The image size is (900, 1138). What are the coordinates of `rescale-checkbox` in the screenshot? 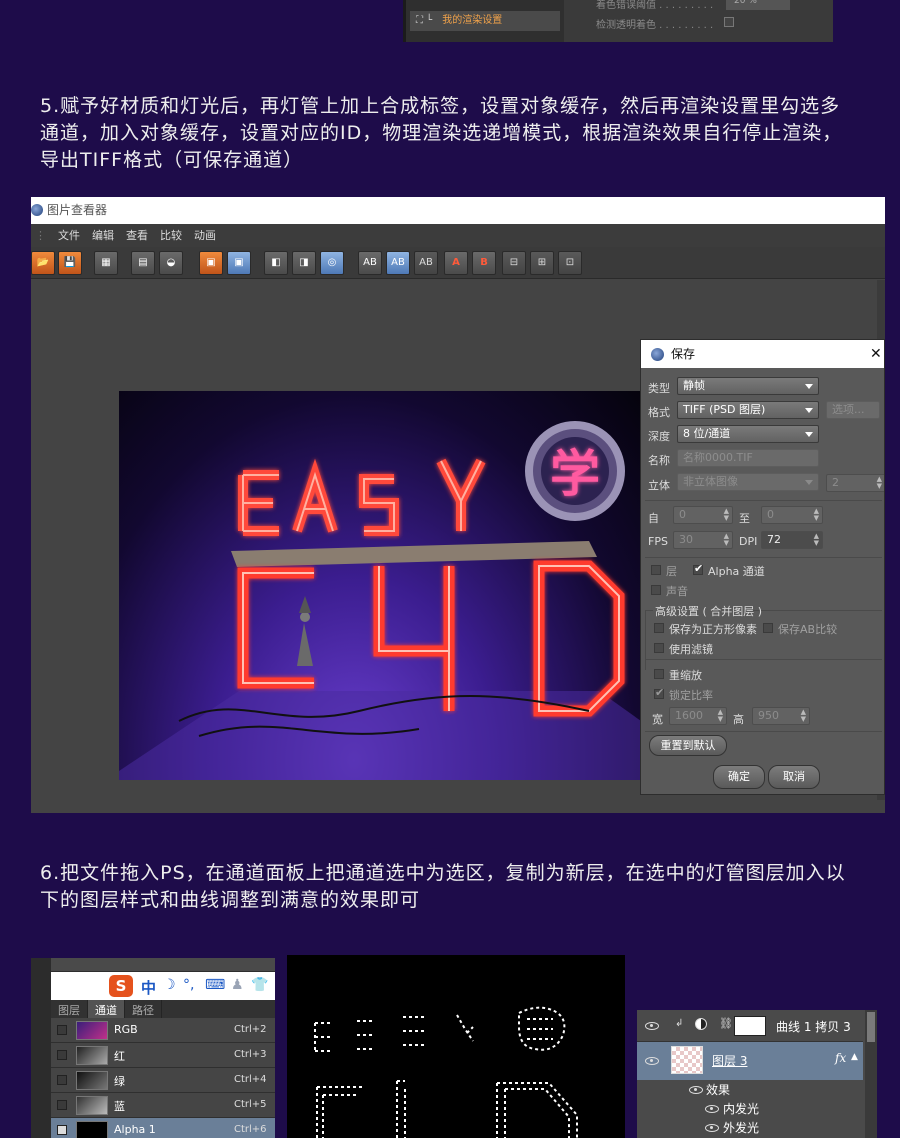 It's located at (659, 674).